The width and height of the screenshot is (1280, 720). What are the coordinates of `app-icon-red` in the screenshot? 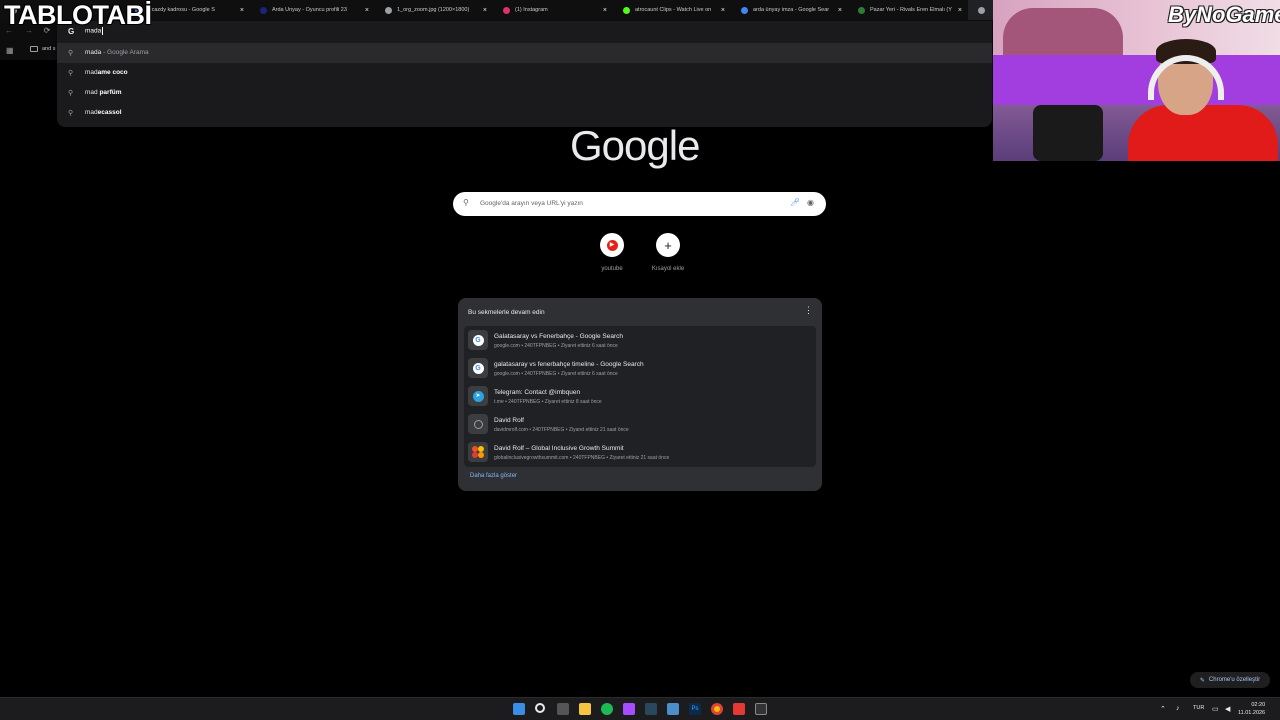 It's located at (739, 709).